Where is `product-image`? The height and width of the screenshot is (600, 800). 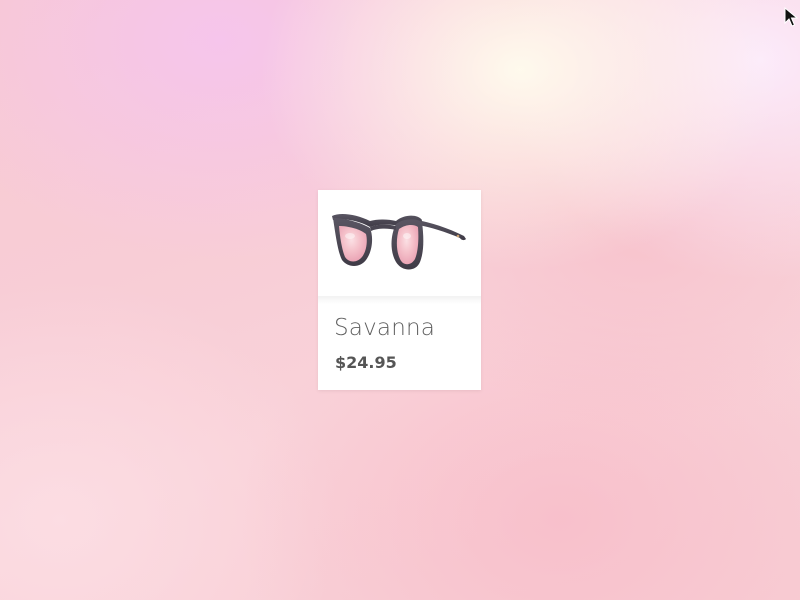 product-image is located at coordinates (399, 243).